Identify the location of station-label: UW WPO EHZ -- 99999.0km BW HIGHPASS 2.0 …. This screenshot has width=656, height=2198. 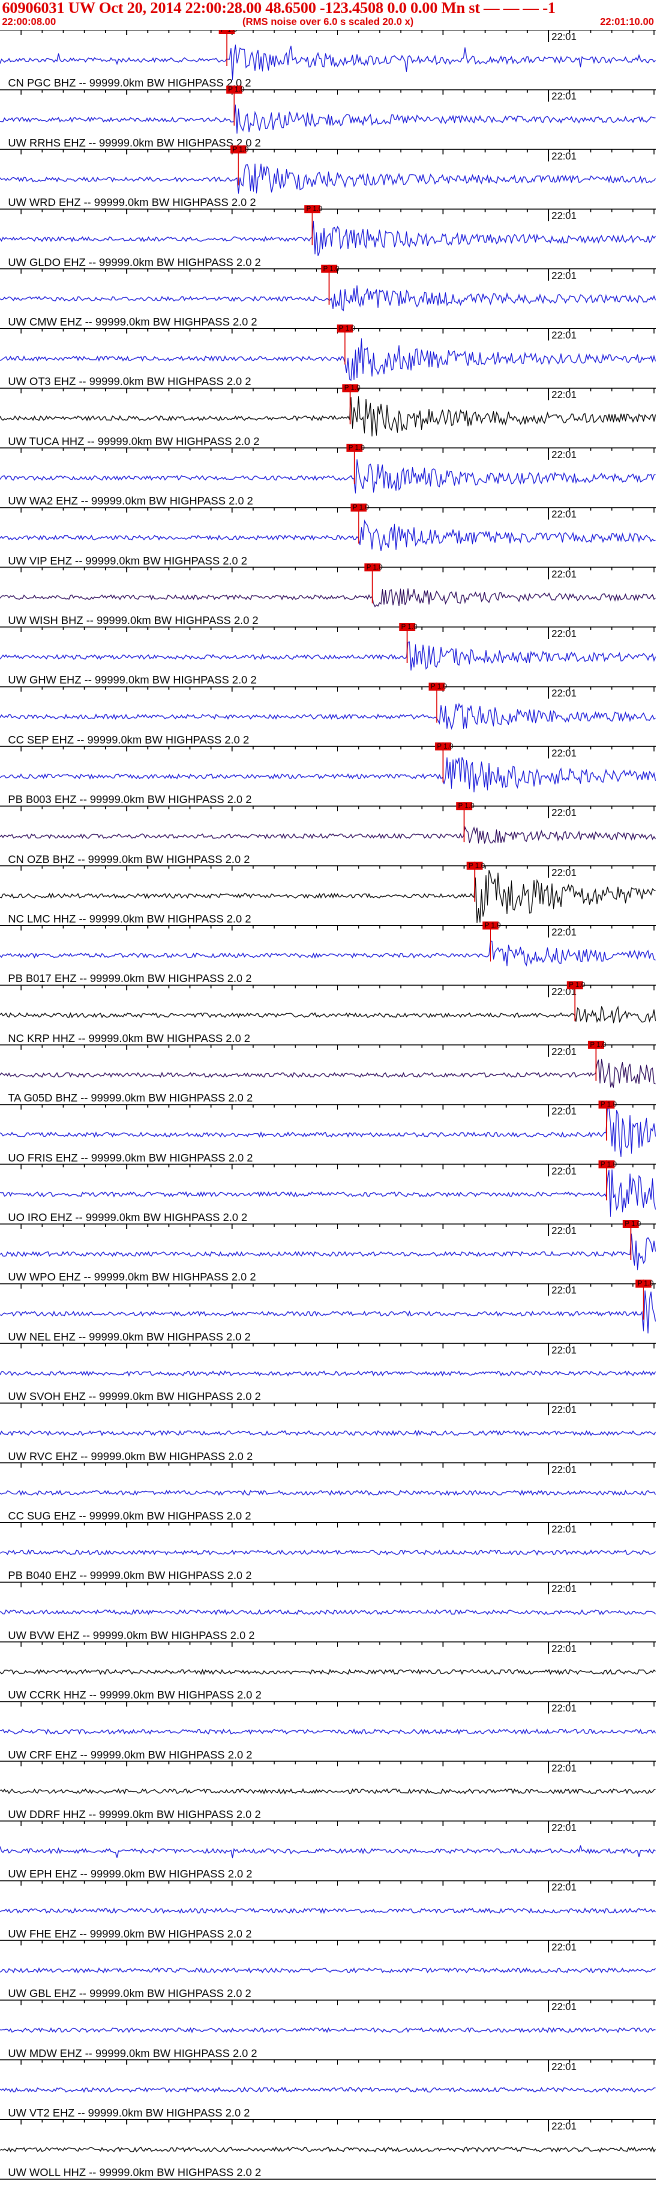
(132, 1278).